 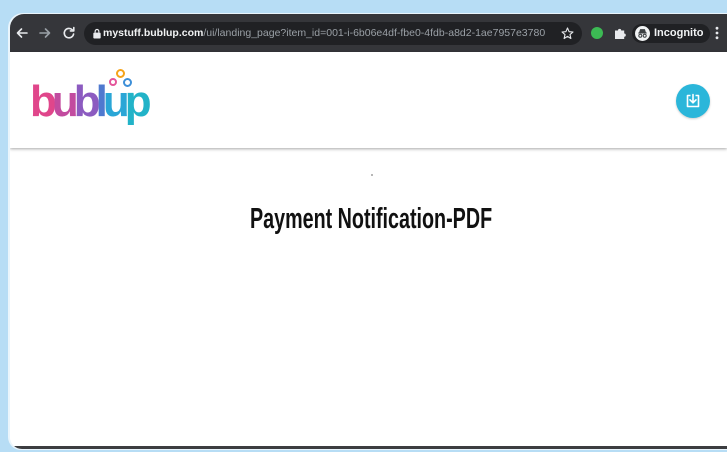 What do you see at coordinates (642, 33) in the screenshot?
I see `incognito-icon` at bounding box center [642, 33].